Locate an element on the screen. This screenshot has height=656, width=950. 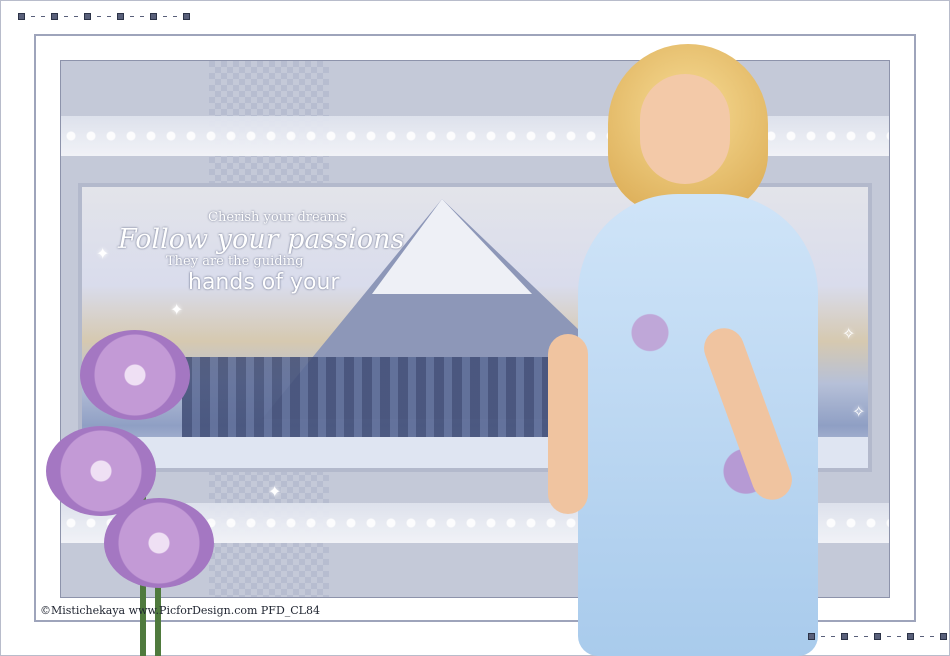
face is located at coordinates (685, 129).